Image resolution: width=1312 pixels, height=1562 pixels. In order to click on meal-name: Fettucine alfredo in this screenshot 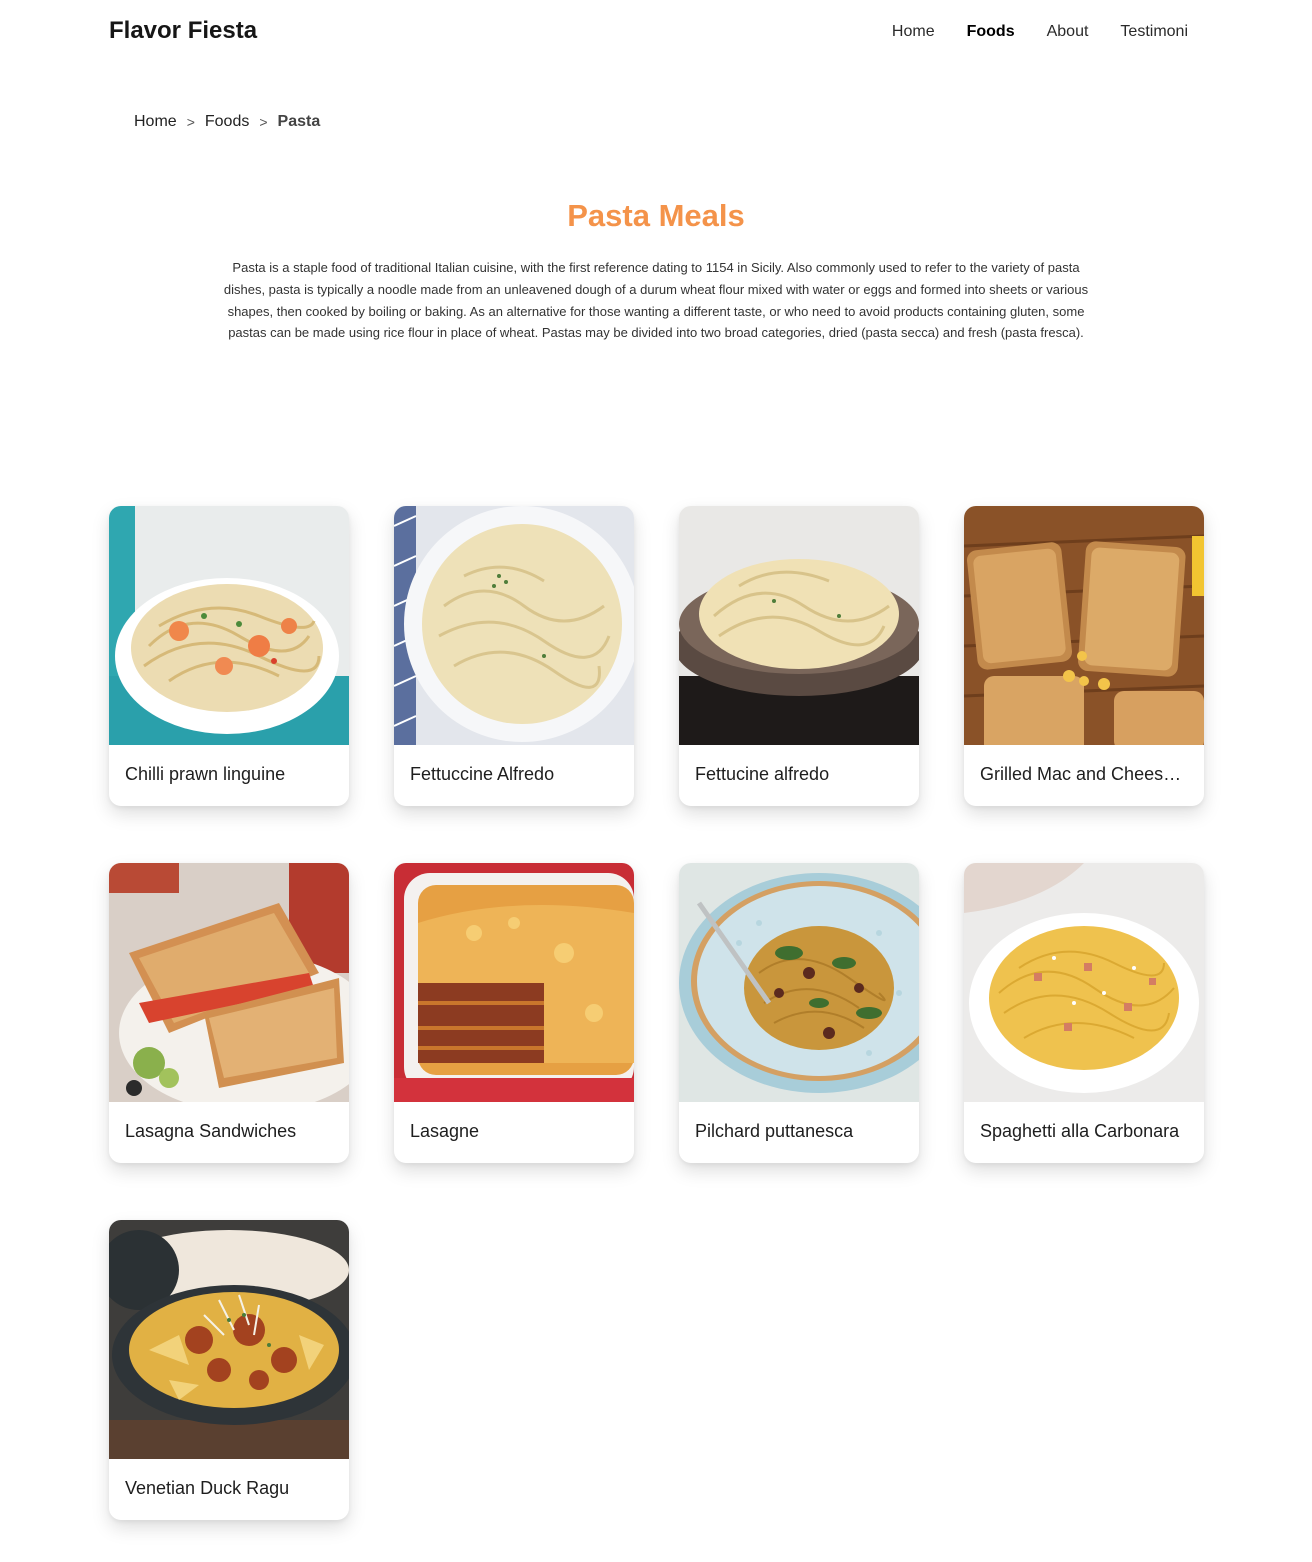, I will do `click(762, 774)`.